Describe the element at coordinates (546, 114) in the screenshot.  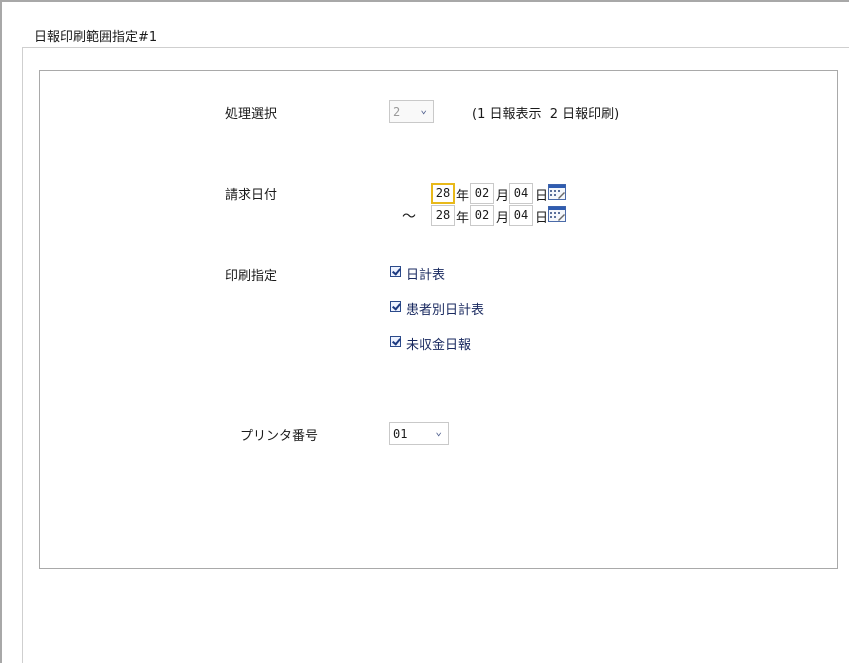
I see `process-select-hint: (1 日報表示 2 日報印刷)` at that location.